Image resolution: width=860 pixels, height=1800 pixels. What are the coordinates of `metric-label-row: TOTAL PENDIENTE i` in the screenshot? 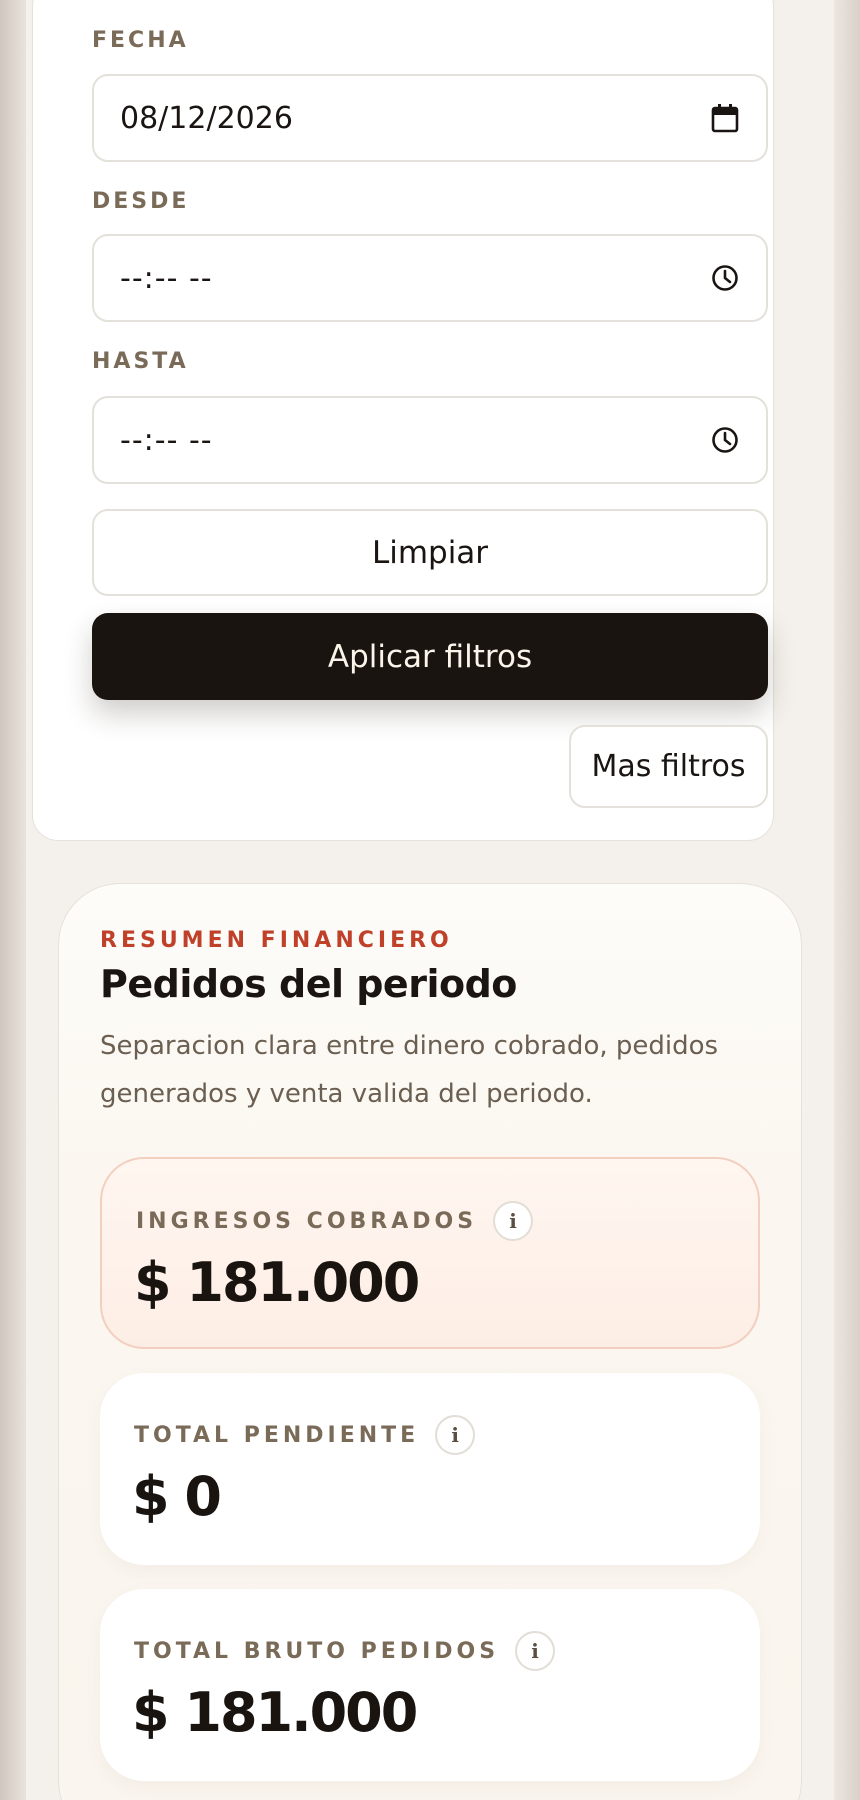 It's located at (305, 1435).